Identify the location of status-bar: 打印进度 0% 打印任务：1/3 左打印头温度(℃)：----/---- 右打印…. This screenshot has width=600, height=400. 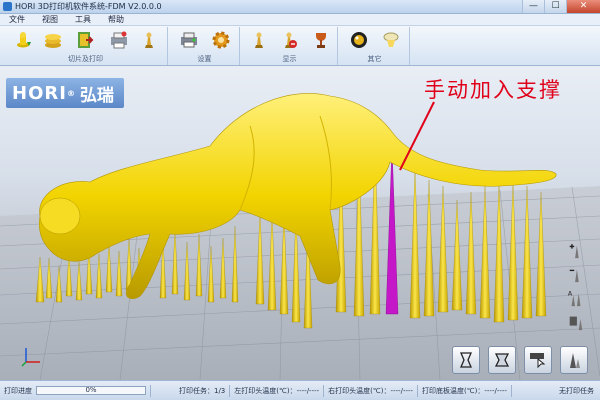
(300, 390).